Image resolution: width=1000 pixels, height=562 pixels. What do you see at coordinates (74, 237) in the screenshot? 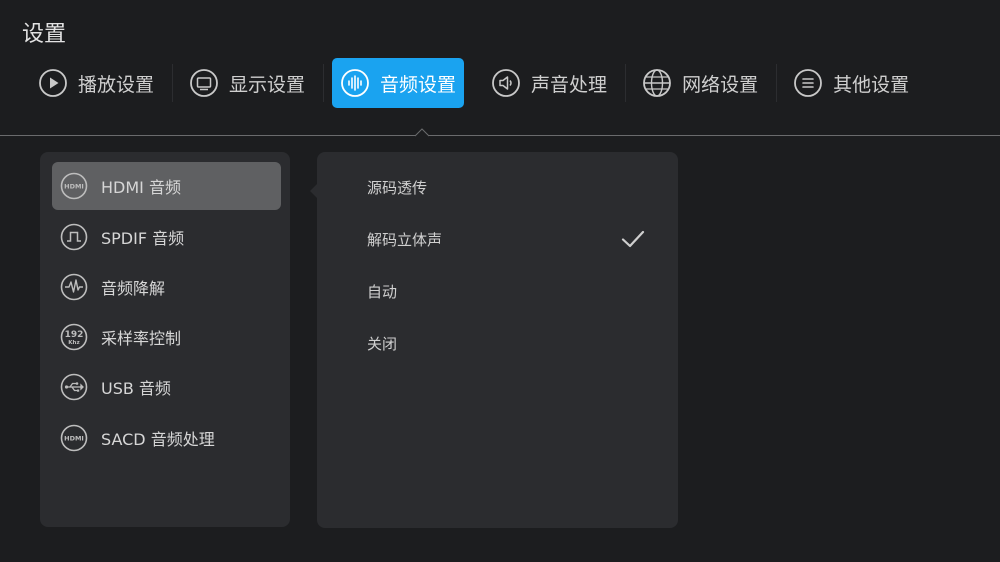
I see `square-wave-icon` at bounding box center [74, 237].